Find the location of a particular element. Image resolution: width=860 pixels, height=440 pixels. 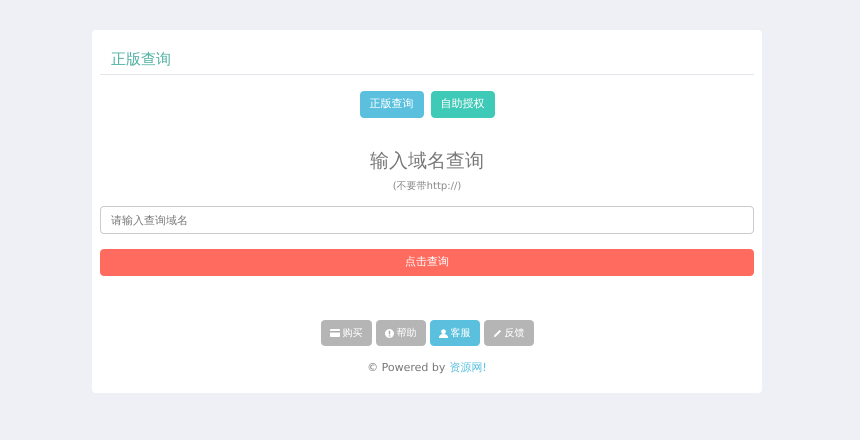

info-icon is located at coordinates (389, 333).